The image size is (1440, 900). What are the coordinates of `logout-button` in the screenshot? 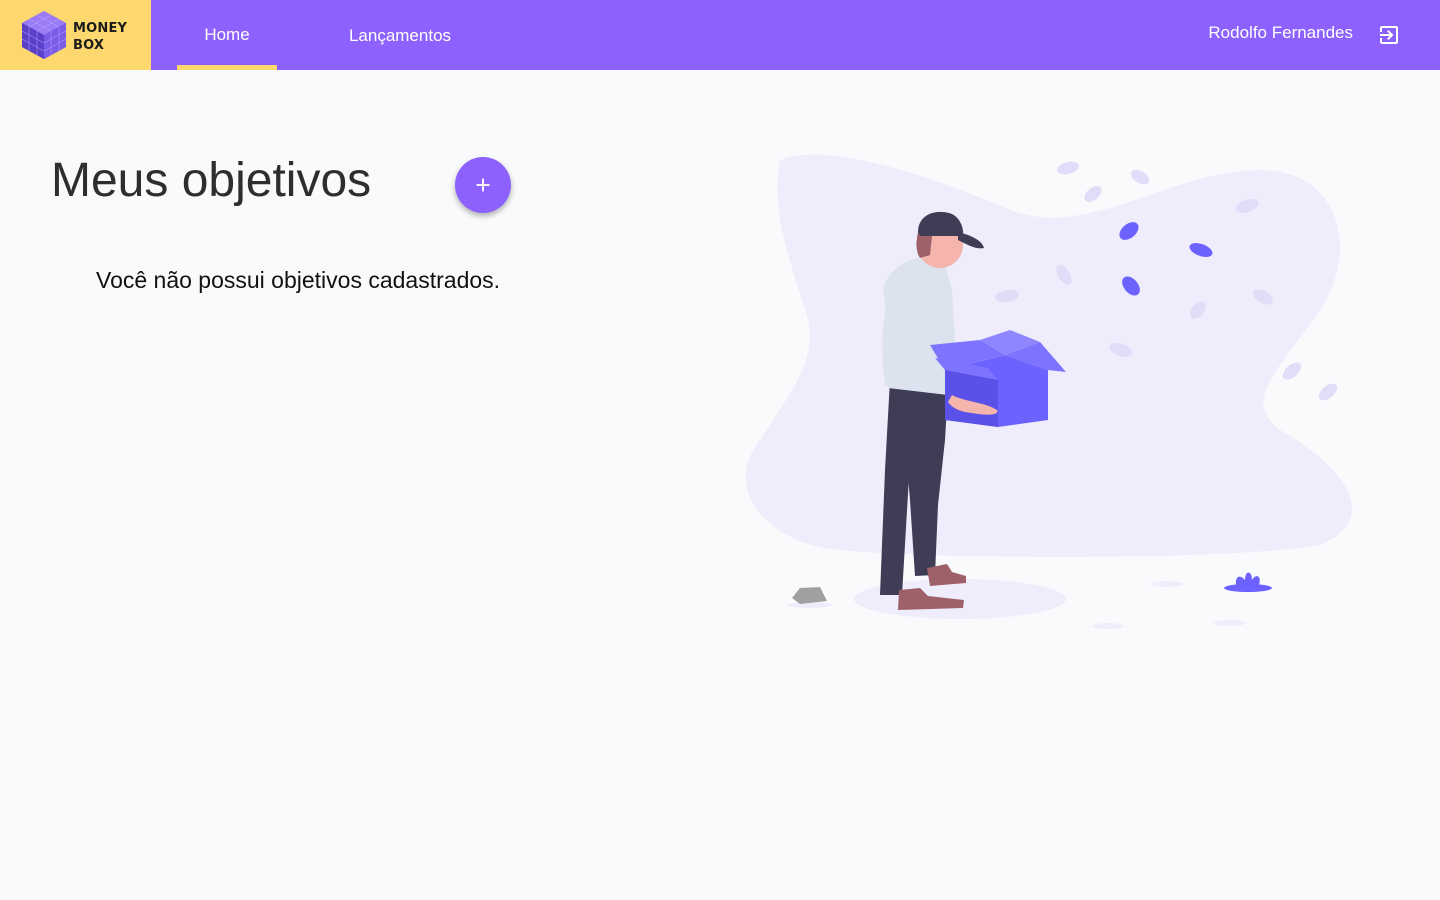 It's located at (1389, 35).